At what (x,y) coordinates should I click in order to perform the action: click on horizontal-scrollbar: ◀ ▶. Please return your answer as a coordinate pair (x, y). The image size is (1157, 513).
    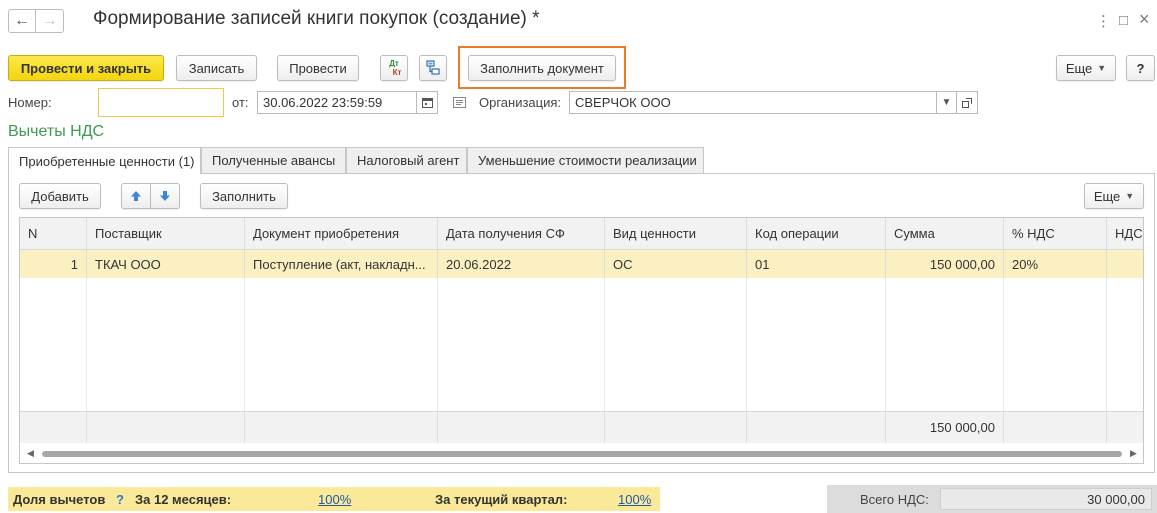
    Looking at the image, I should click on (581, 453).